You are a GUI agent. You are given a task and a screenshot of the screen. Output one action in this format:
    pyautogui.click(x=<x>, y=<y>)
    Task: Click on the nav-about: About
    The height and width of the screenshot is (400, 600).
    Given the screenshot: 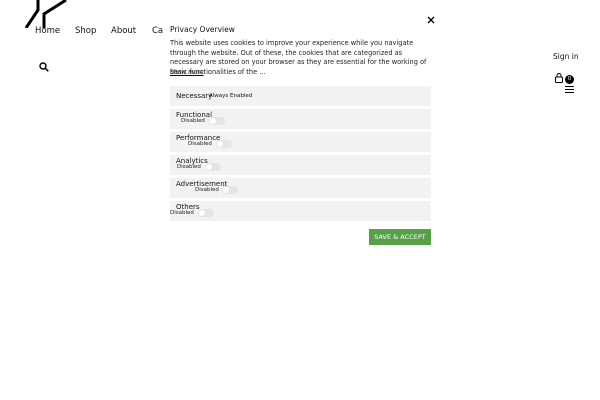 What is the action you would take?
    pyautogui.click(x=123, y=31)
    